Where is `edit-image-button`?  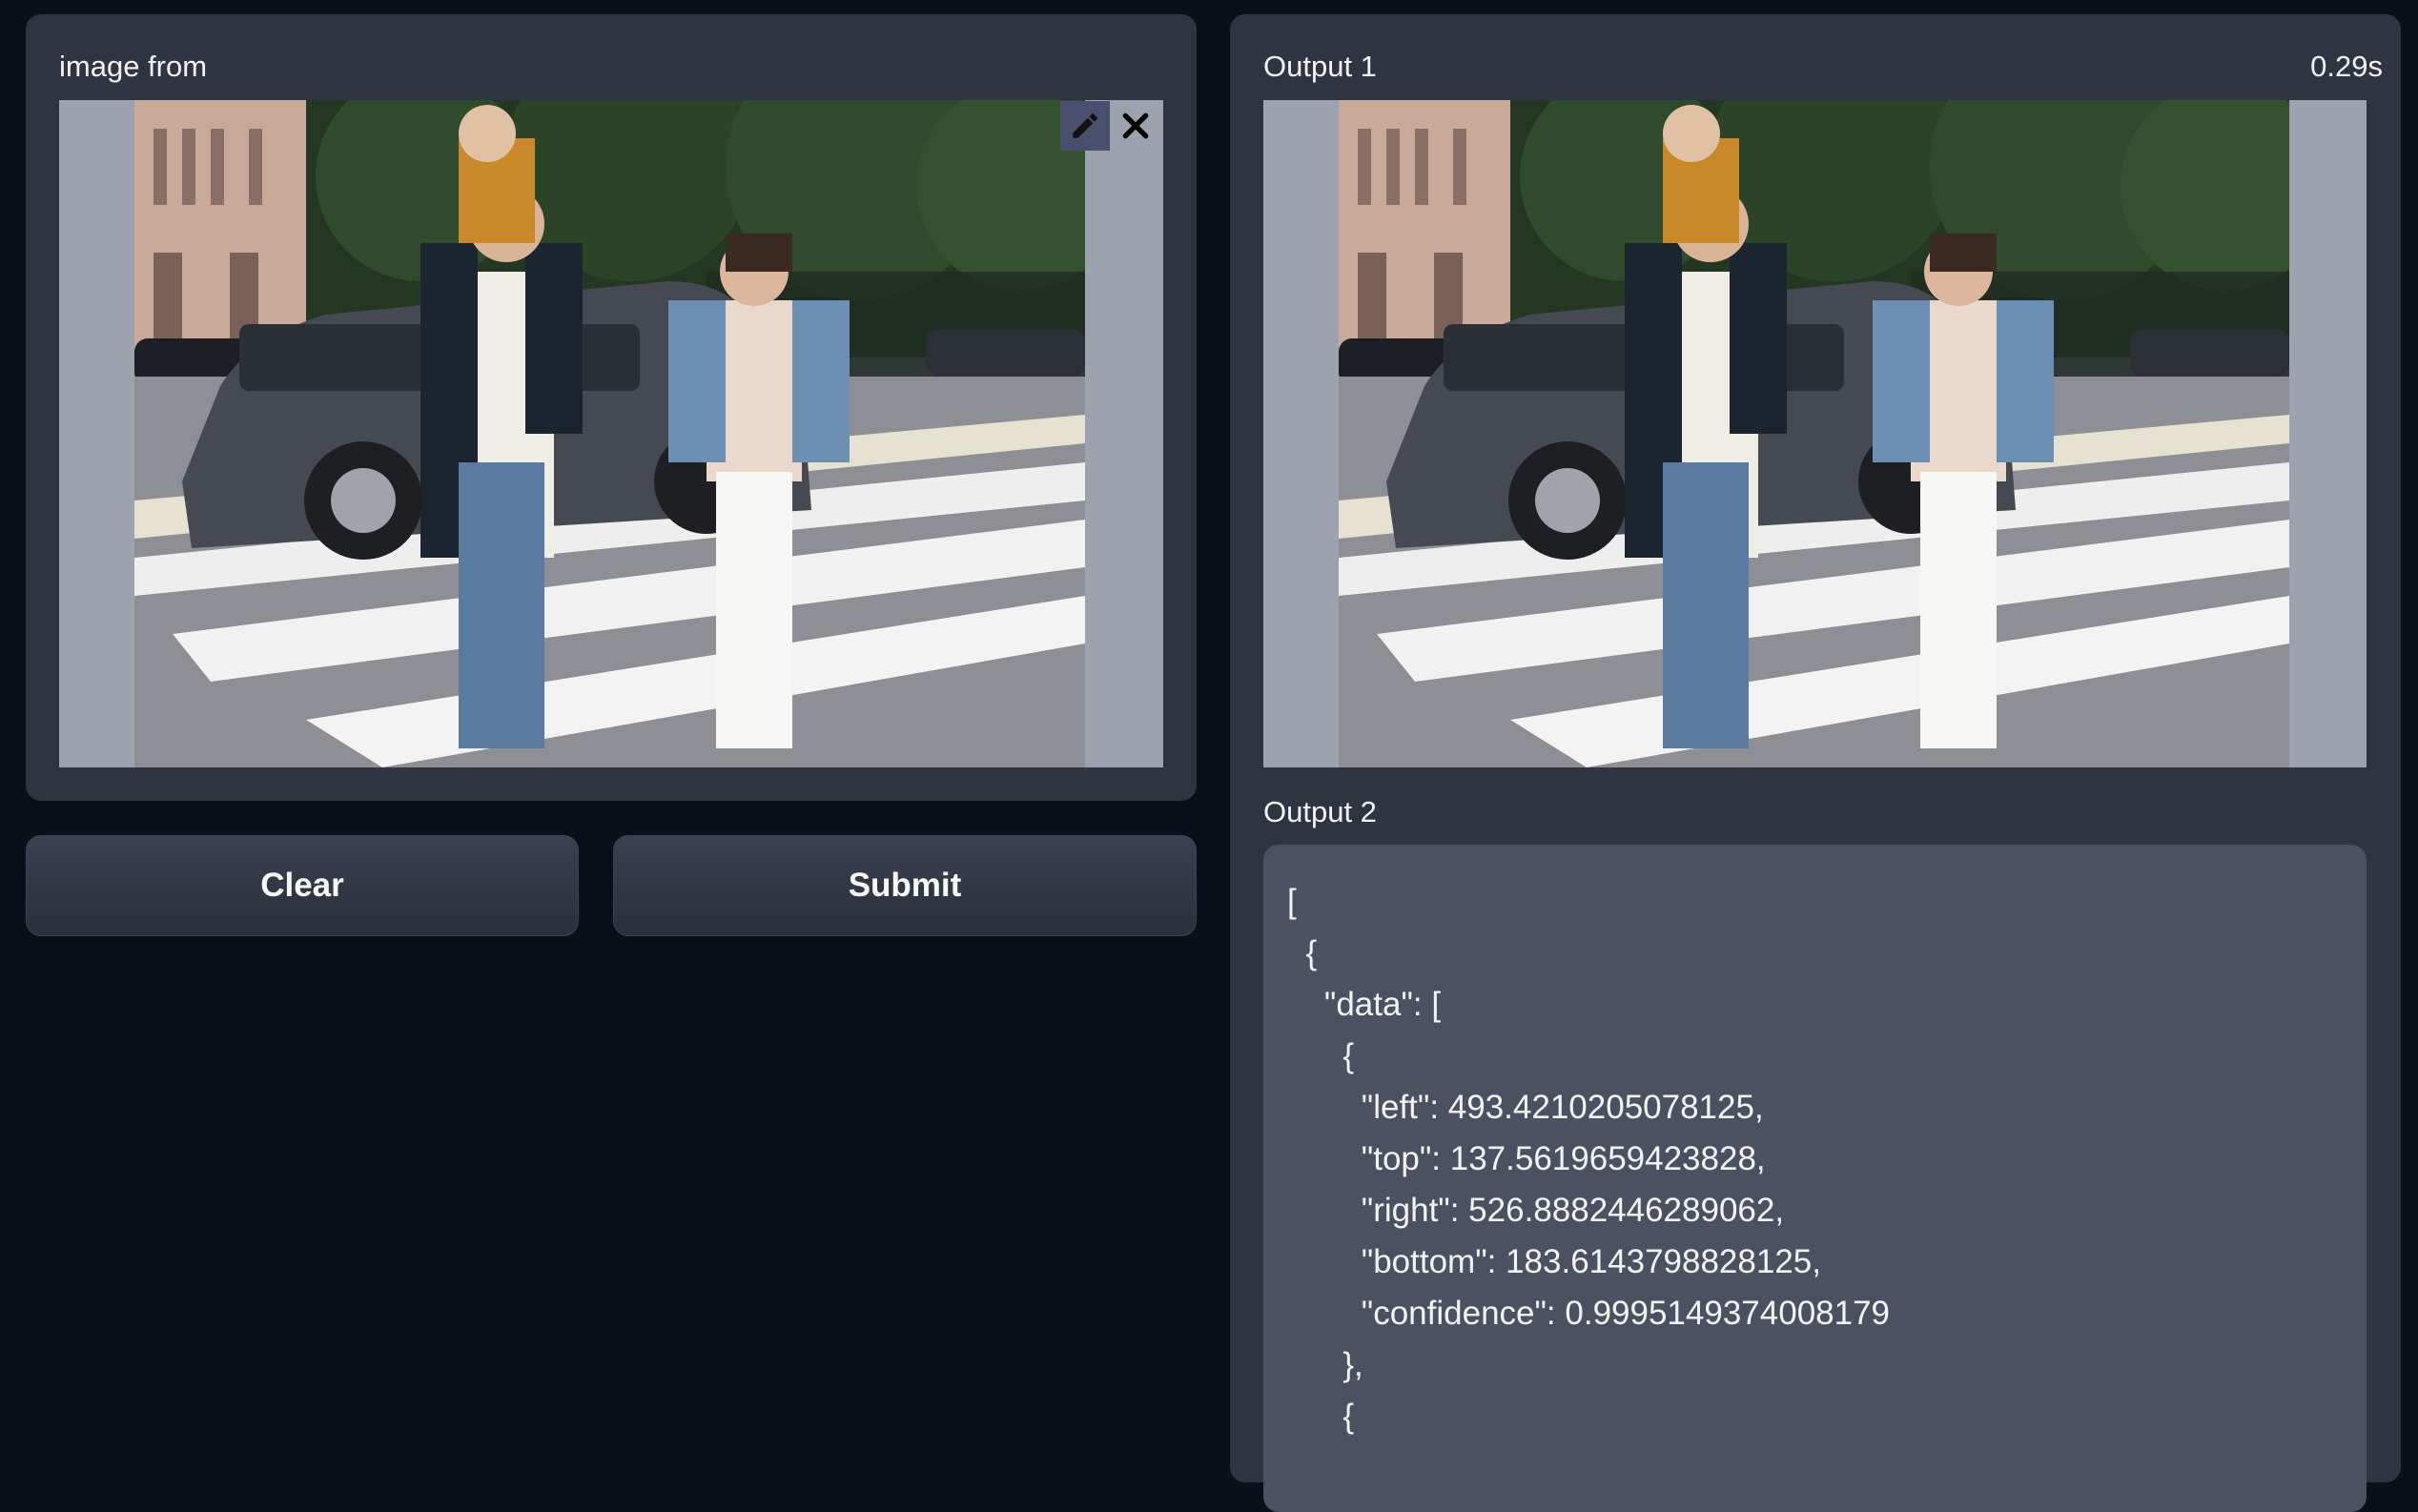
edit-image-button is located at coordinates (1085, 126).